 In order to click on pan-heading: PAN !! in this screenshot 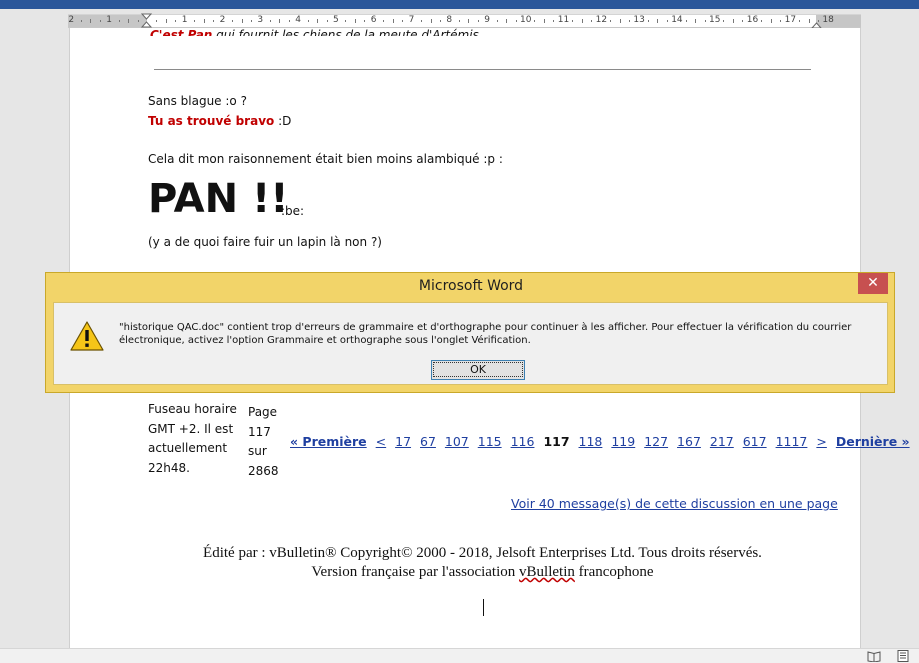, I will do `click(218, 199)`.